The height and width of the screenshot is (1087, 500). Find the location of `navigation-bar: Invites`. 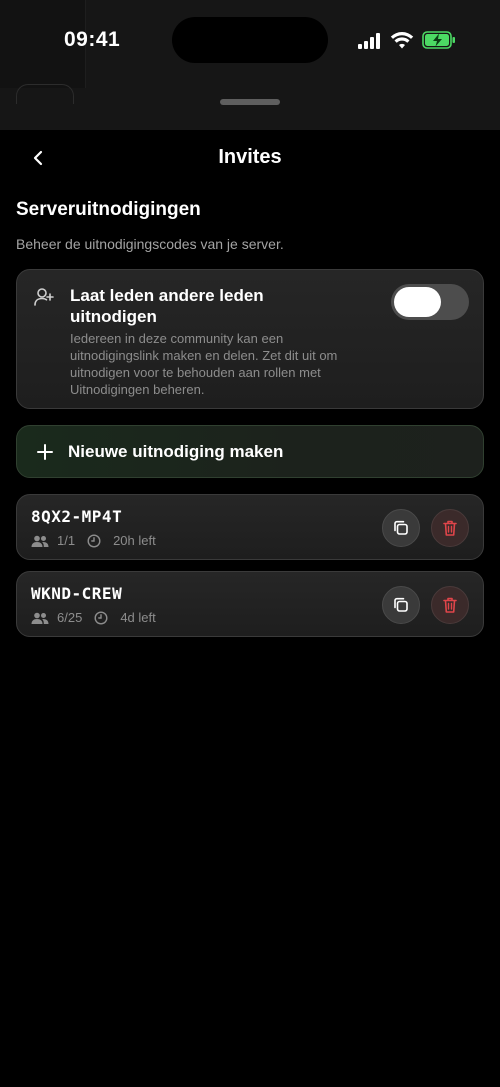

navigation-bar: Invites is located at coordinates (250, 158).